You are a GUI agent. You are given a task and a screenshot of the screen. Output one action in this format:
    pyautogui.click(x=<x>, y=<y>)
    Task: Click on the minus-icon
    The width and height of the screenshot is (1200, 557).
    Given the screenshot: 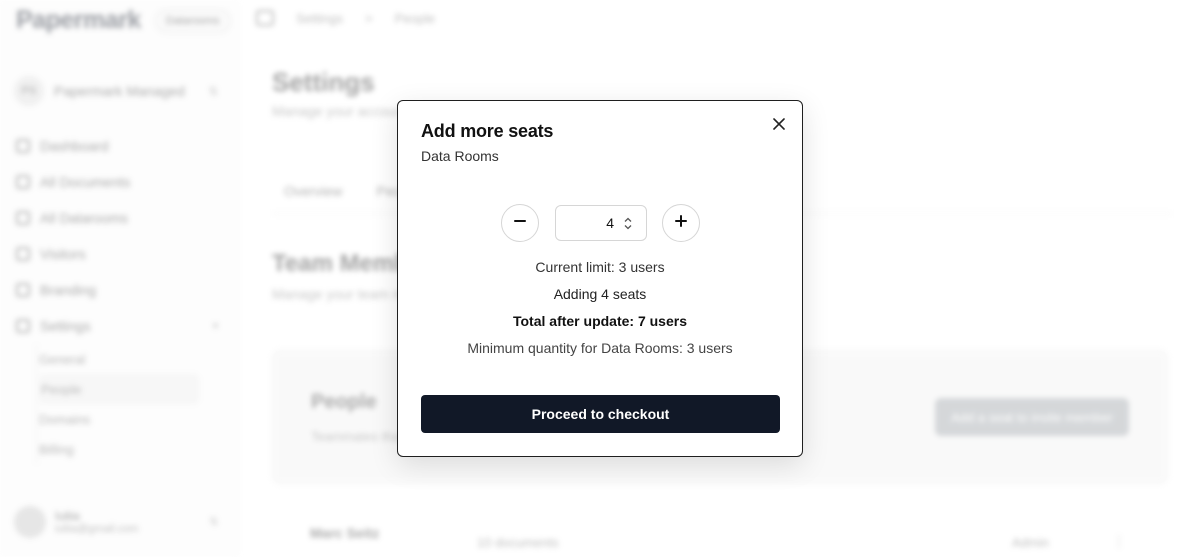 What is the action you would take?
    pyautogui.click(x=520, y=223)
    